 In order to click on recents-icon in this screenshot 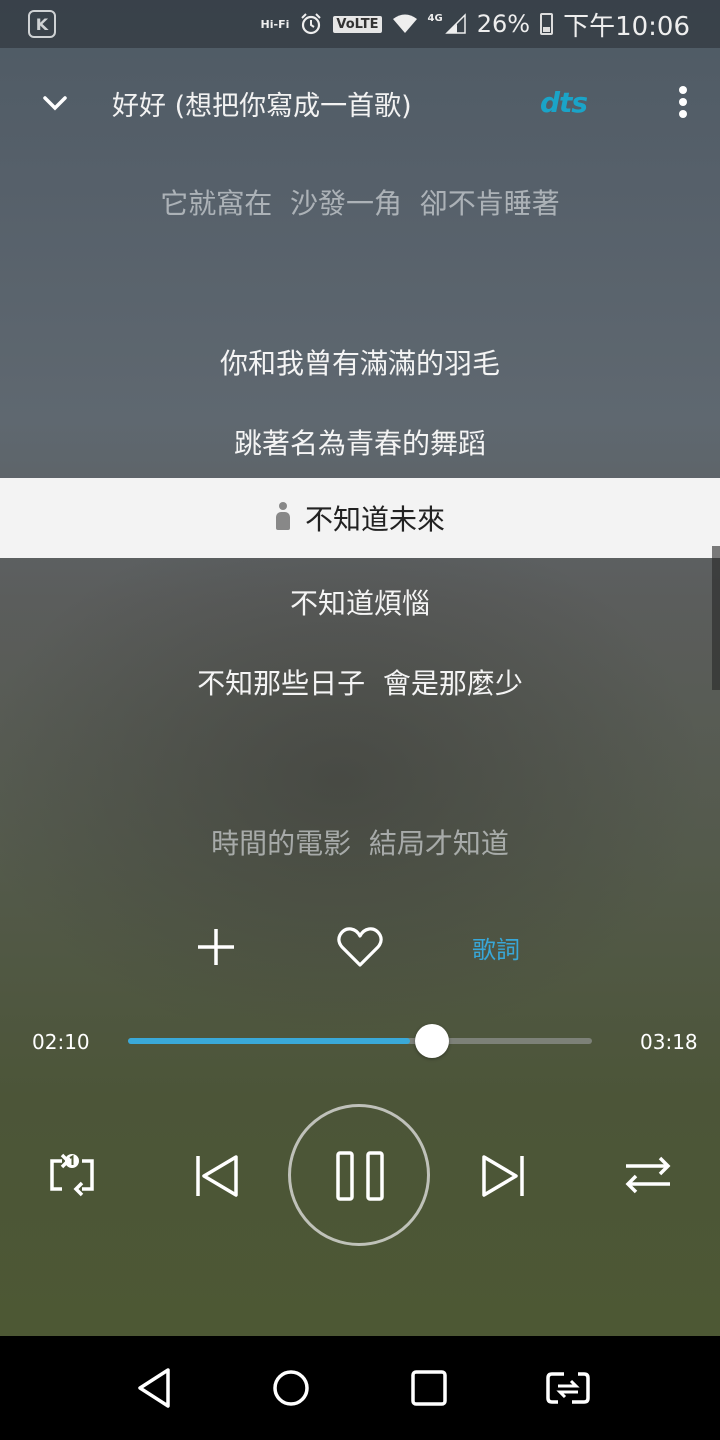, I will do `click(429, 1388)`.